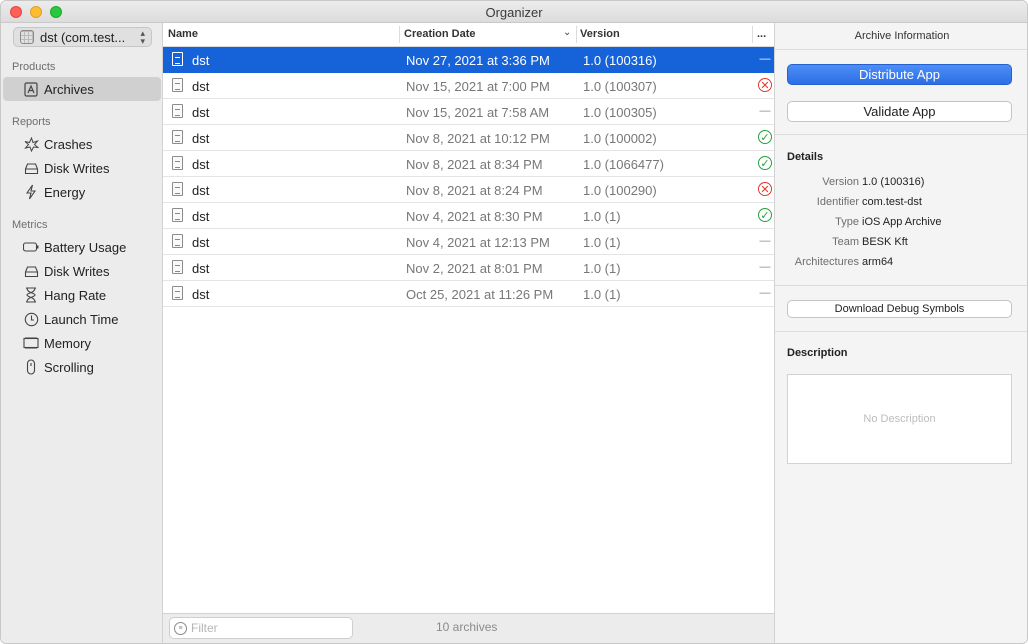 Image resolution: width=1028 pixels, height=644 pixels. I want to click on archive-creation-date: Nov 8, 2021 at 10:12 PM, so click(478, 138).